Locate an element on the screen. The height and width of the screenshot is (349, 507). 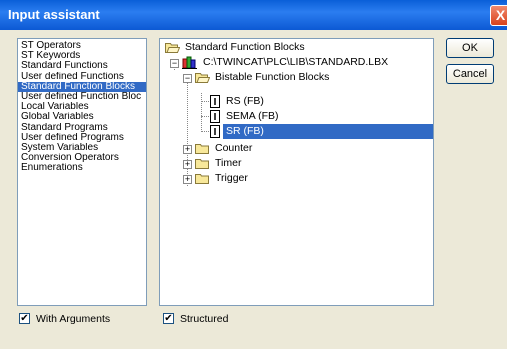
tree-node-counter: Counter is located at coordinates (225, 148).